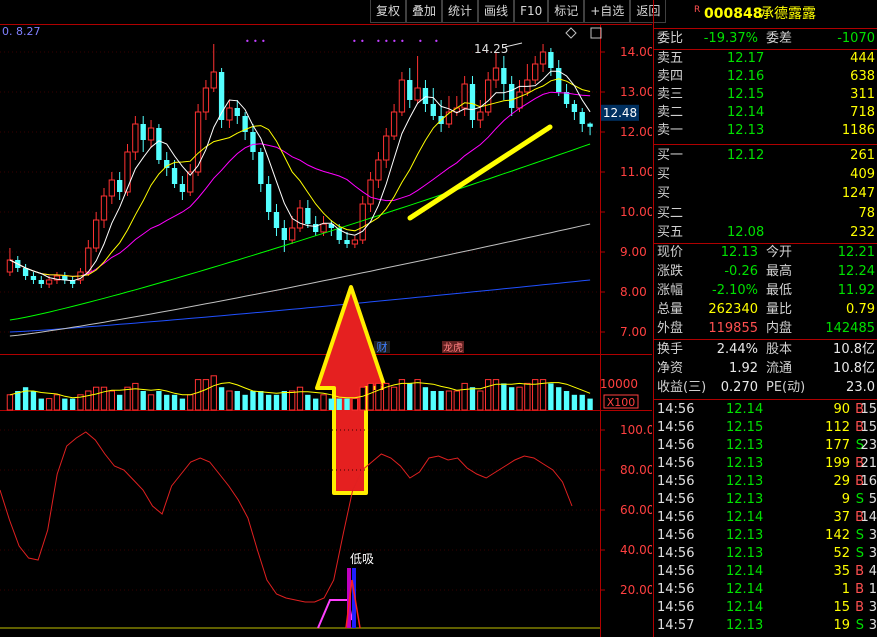 The image size is (877, 637). What do you see at coordinates (733, 309) in the screenshot?
I see `stat-value: 262340` at bounding box center [733, 309].